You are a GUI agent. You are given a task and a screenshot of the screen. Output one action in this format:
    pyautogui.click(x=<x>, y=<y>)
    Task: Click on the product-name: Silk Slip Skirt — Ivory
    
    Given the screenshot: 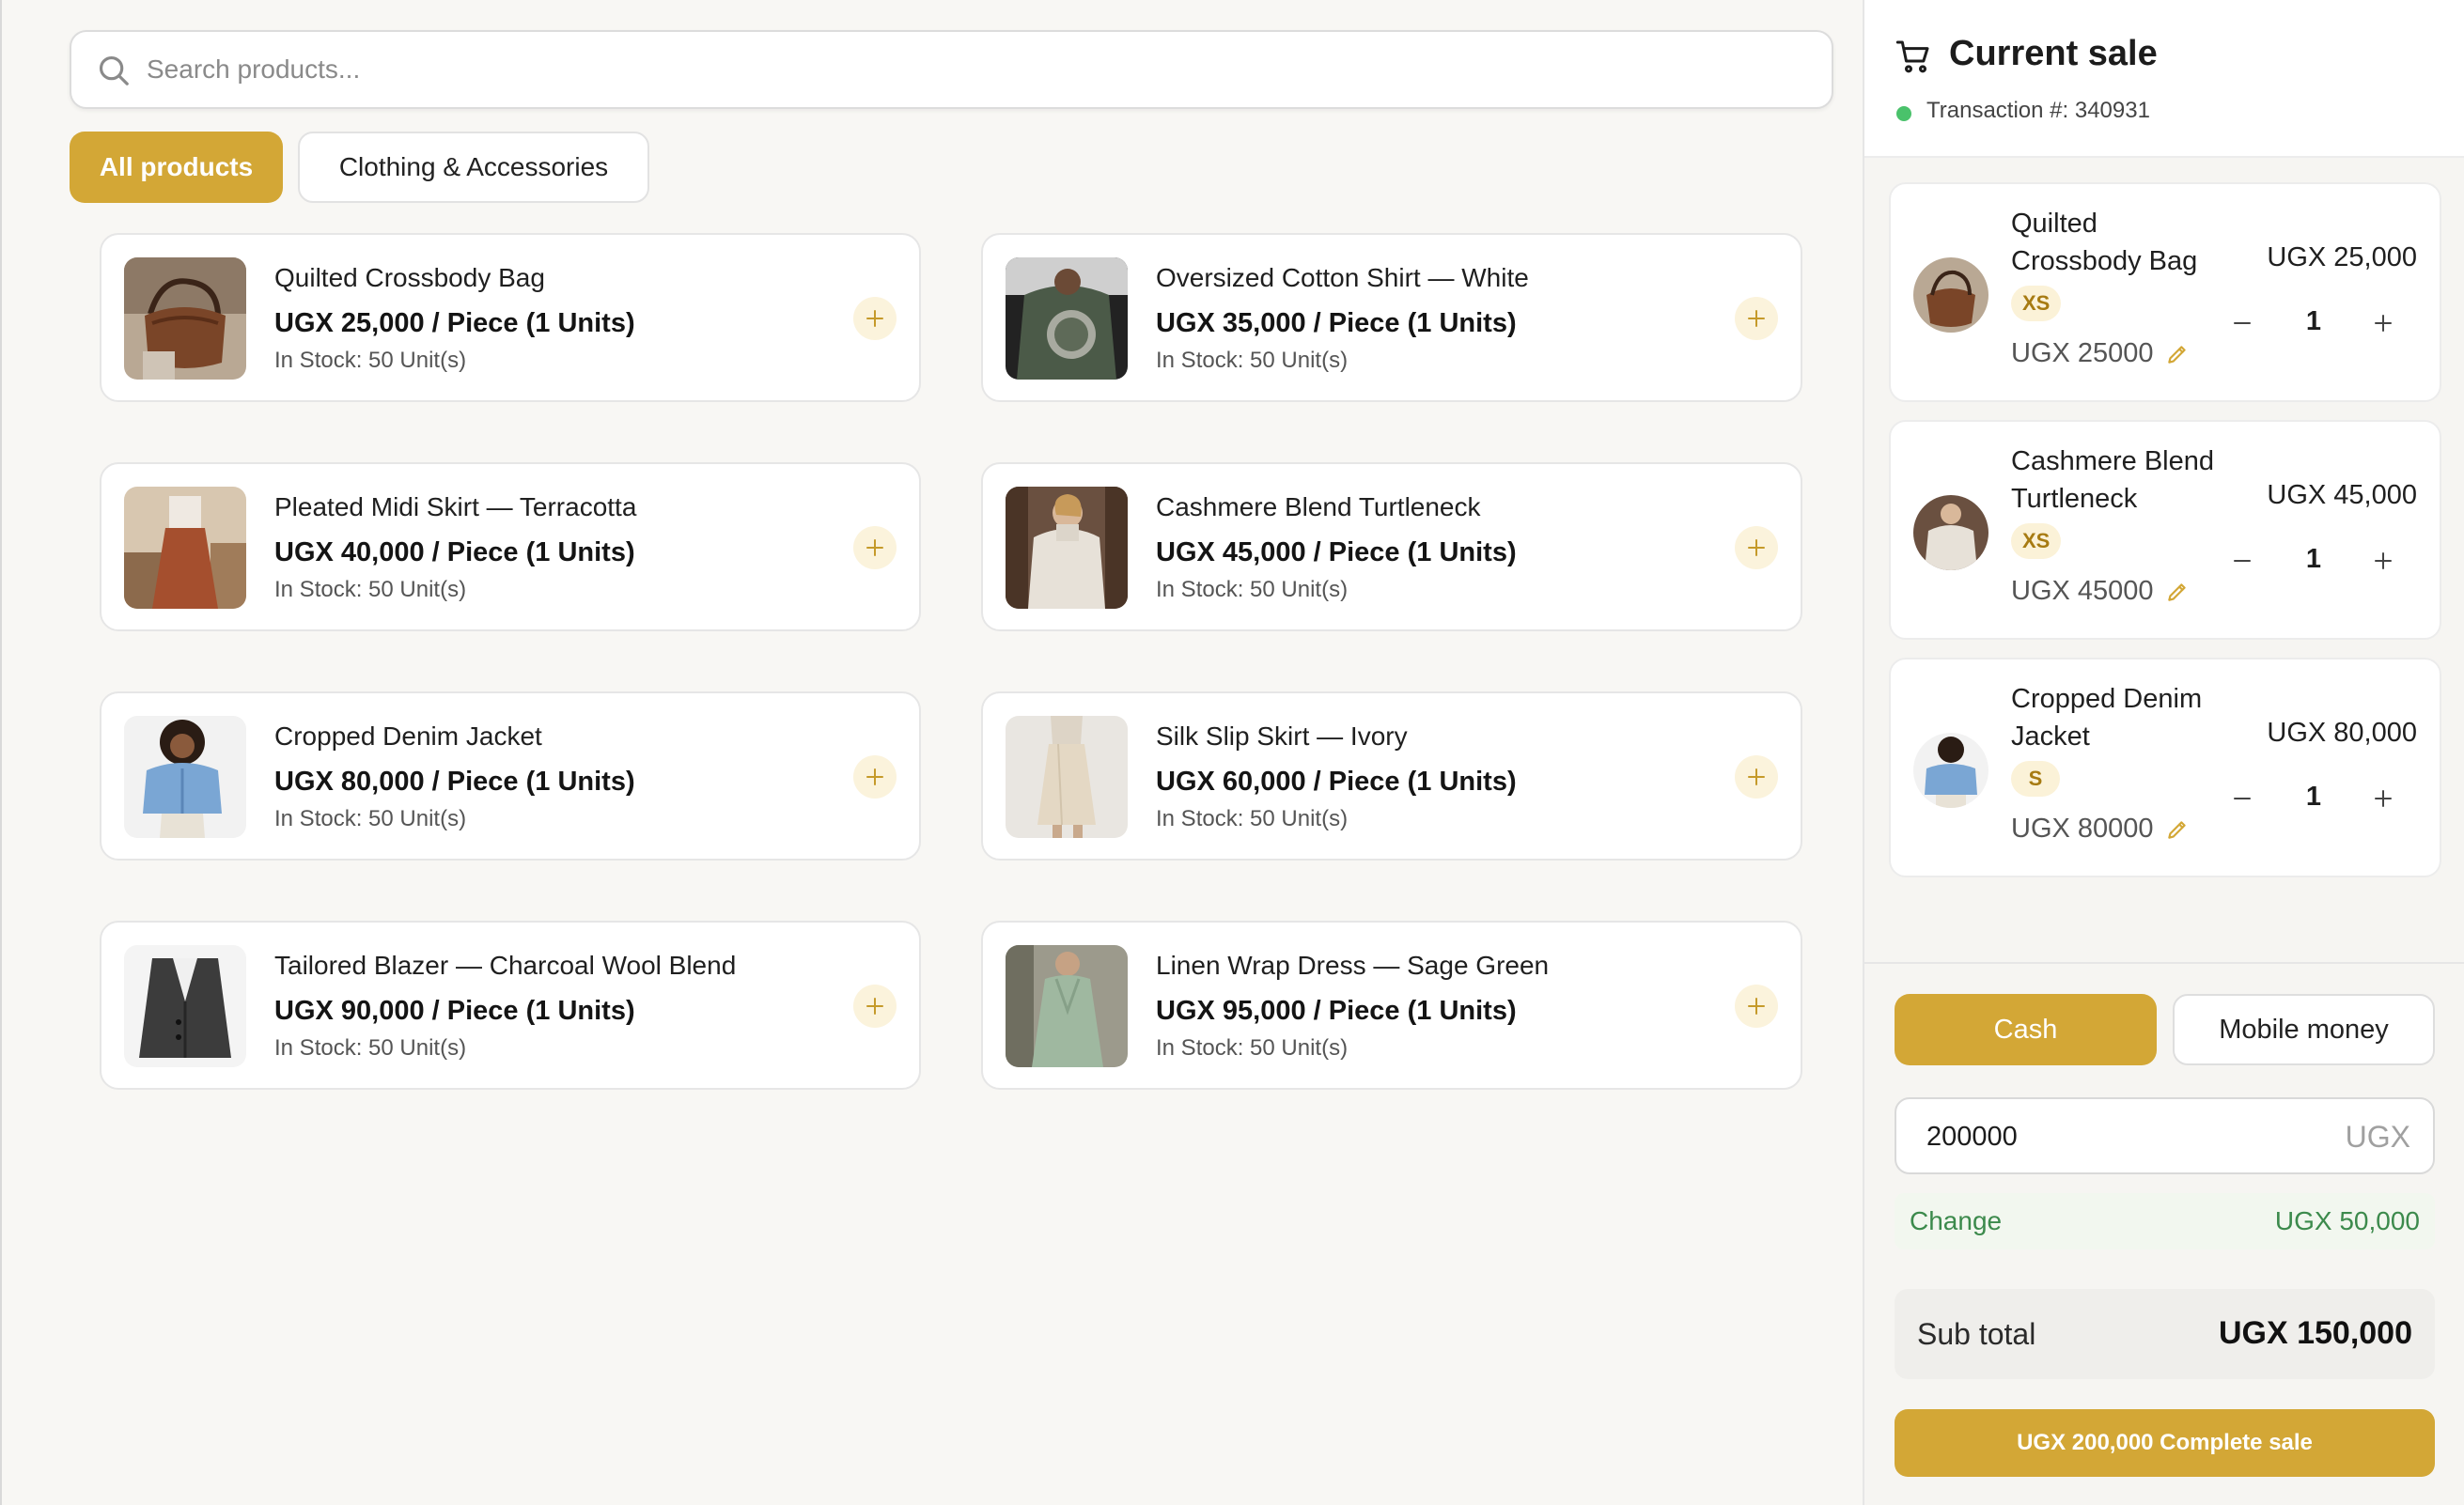 What is the action you would take?
    pyautogui.click(x=1282, y=736)
    